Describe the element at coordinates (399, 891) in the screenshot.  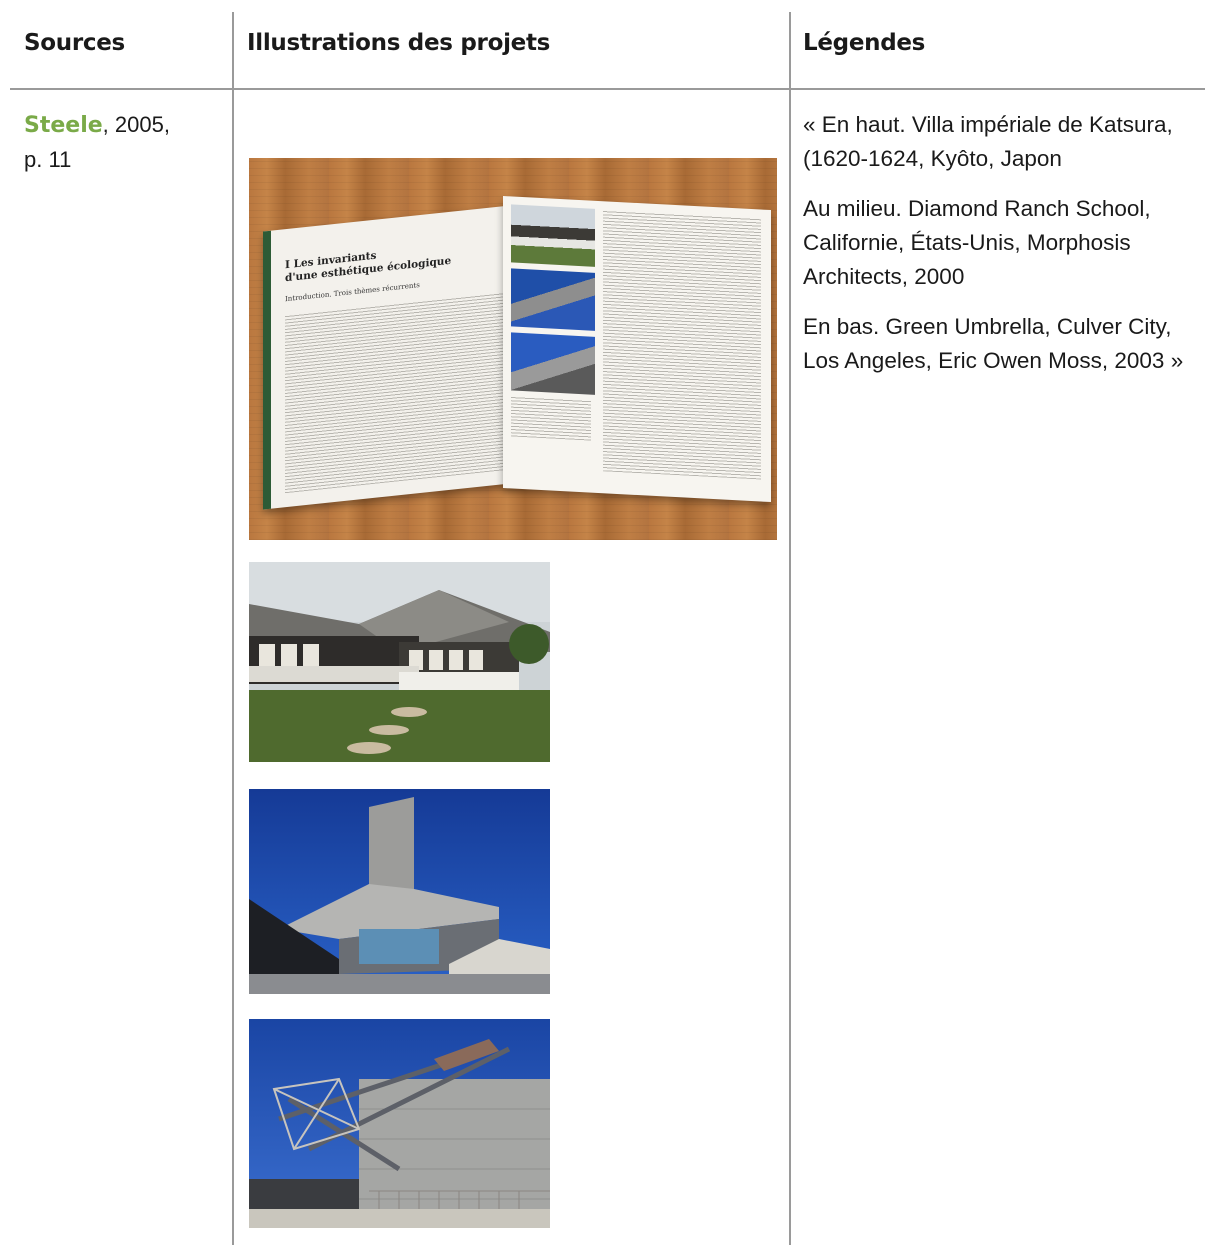
I see `photo-diamond-ranch-school` at that location.